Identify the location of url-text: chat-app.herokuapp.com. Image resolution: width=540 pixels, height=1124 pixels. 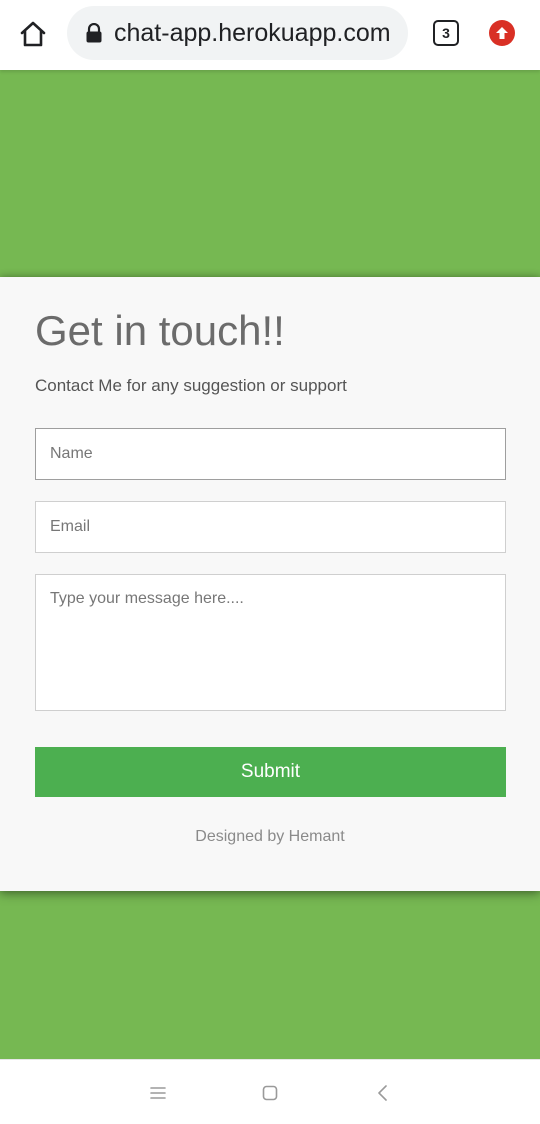
(252, 33).